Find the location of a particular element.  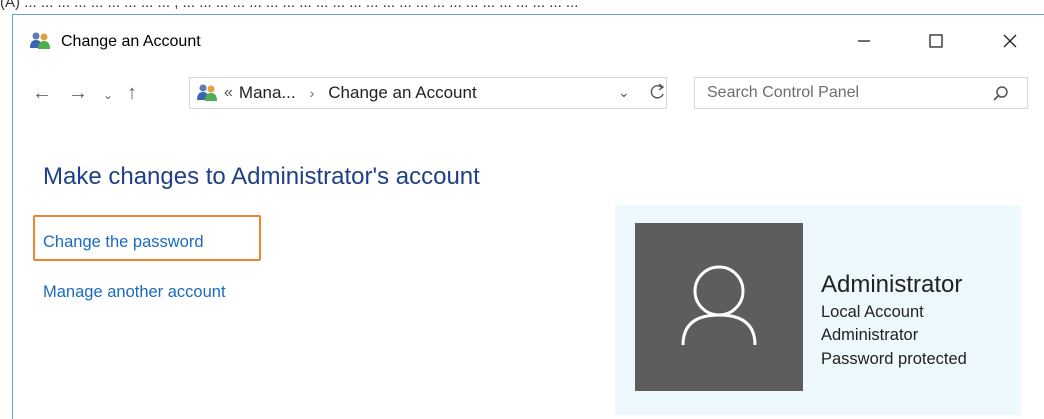

maximize-icon is located at coordinates (936, 41).